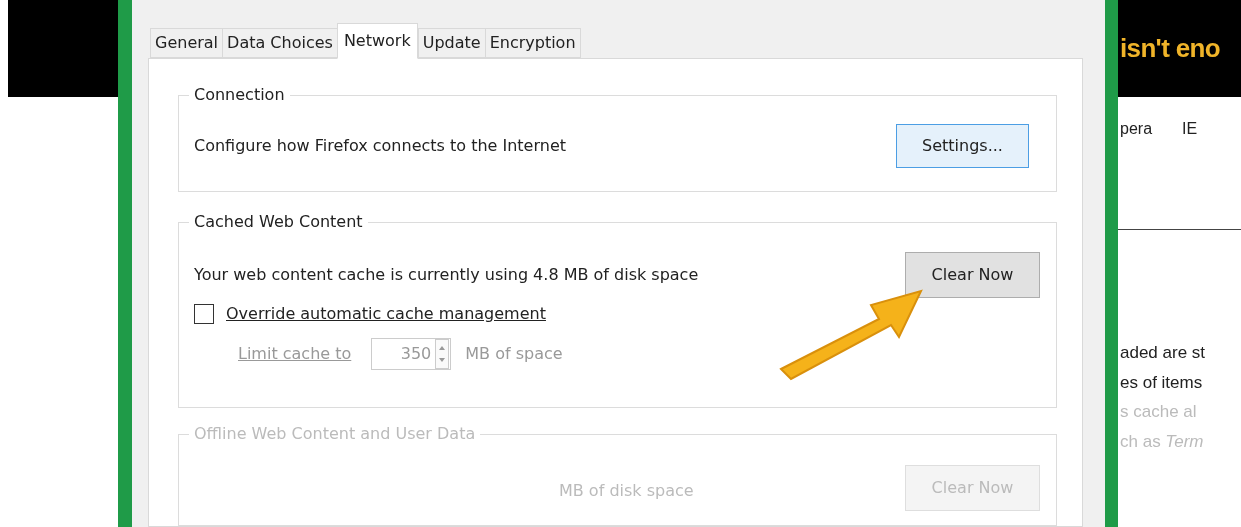 Image resolution: width=1241 pixels, height=527 pixels. I want to click on disk-space-text: MB of disk space, so click(626, 491).